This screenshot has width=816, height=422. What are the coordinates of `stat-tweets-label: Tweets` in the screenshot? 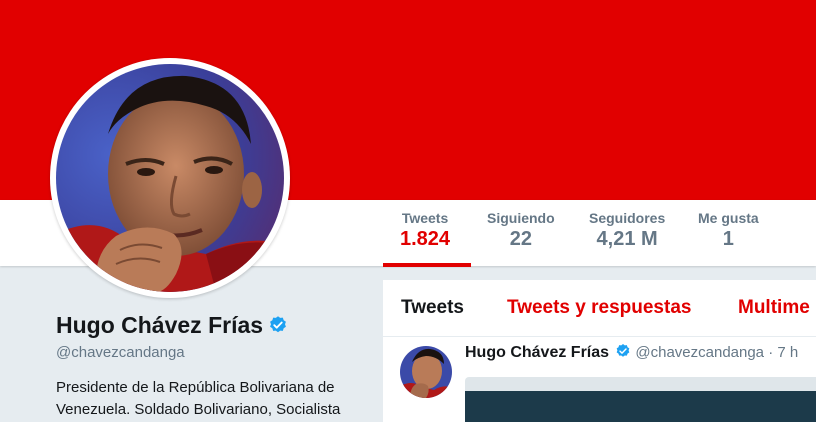 It's located at (425, 218).